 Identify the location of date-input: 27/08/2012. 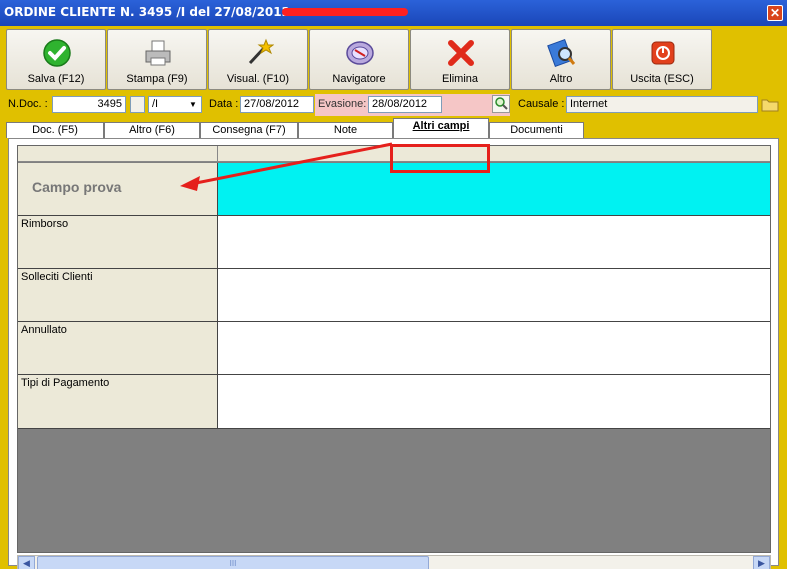
(277, 104).